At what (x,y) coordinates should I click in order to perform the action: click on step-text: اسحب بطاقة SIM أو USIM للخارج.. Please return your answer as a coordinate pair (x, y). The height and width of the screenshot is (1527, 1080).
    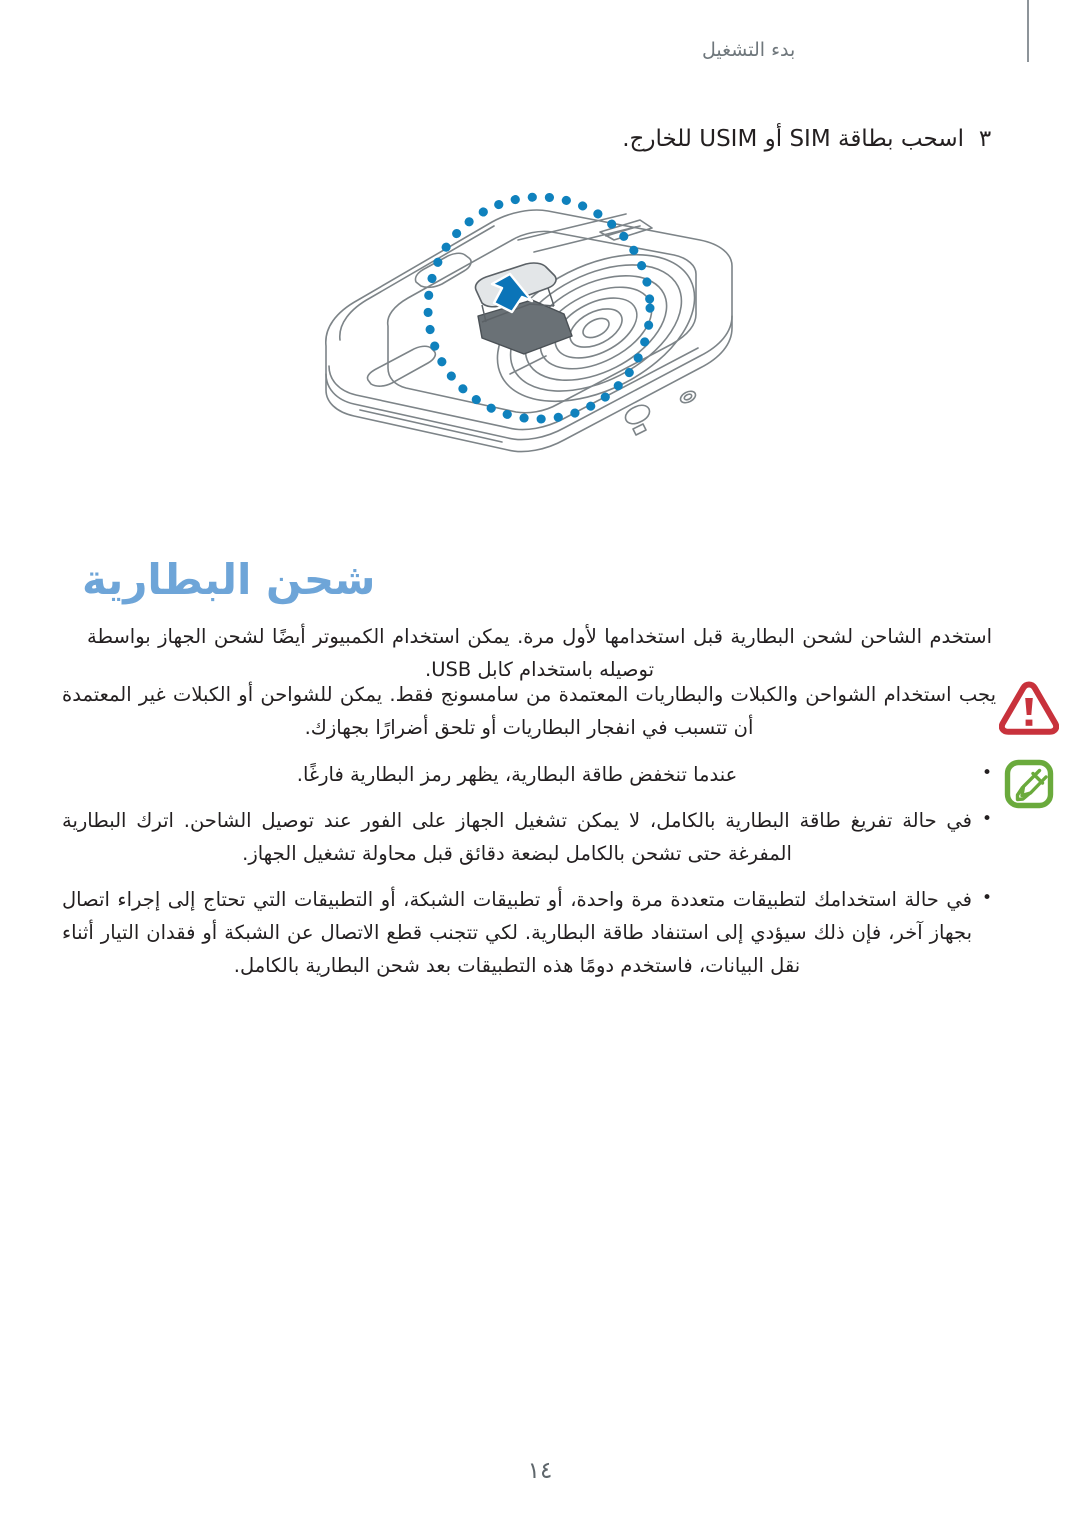
    Looking at the image, I should click on (793, 139).